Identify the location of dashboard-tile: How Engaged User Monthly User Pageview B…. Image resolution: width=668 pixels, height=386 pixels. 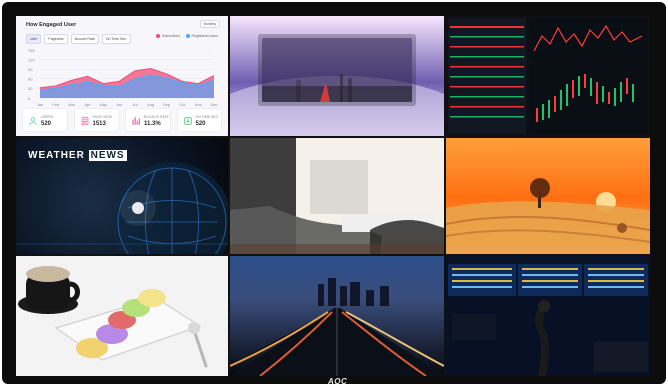
(122, 76).